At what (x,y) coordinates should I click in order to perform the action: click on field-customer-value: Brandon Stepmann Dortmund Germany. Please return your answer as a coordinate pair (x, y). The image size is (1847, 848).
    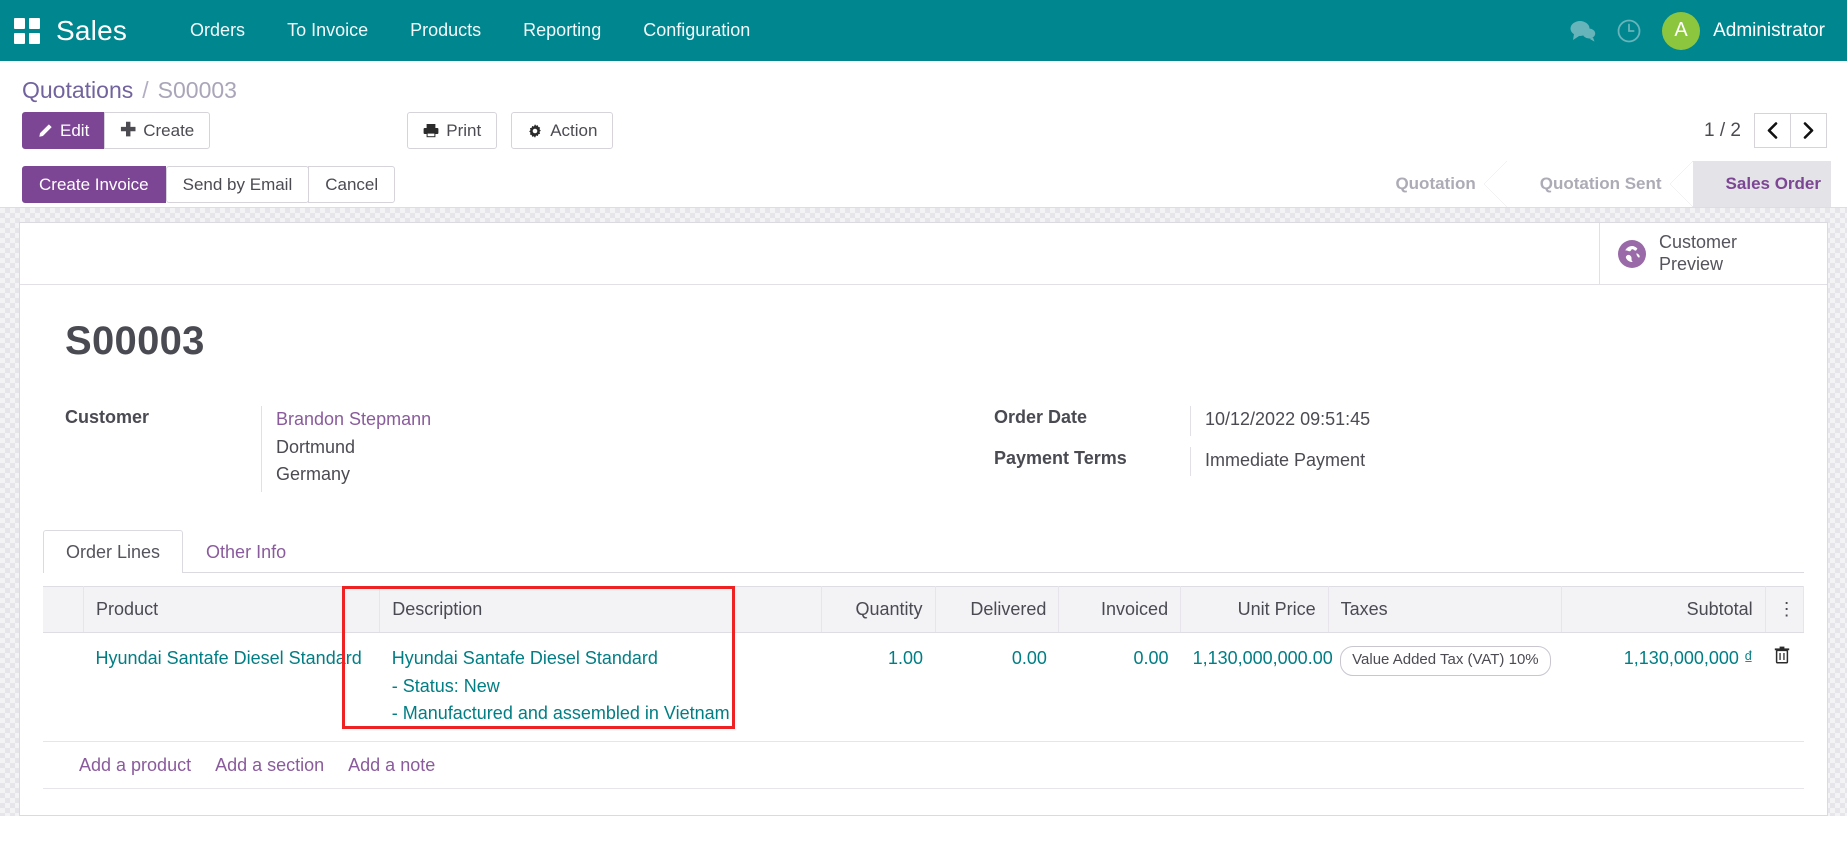
    Looking at the image, I should click on (346, 449).